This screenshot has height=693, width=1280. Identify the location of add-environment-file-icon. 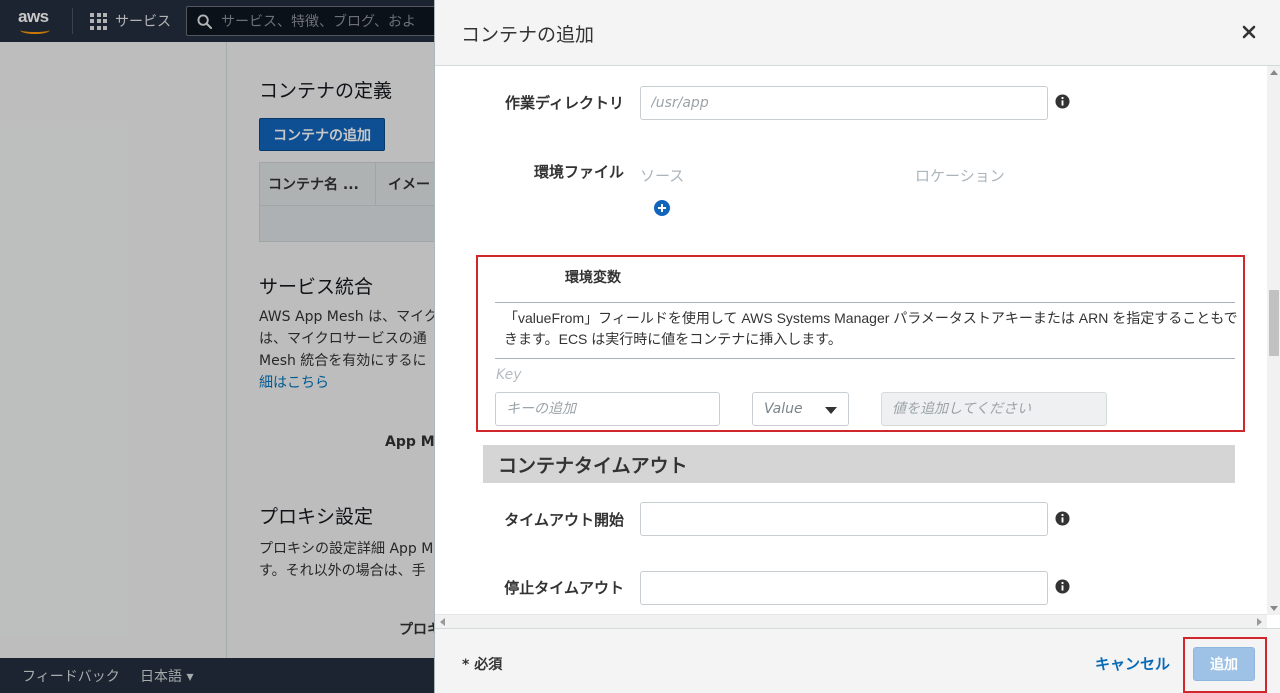
(662, 208).